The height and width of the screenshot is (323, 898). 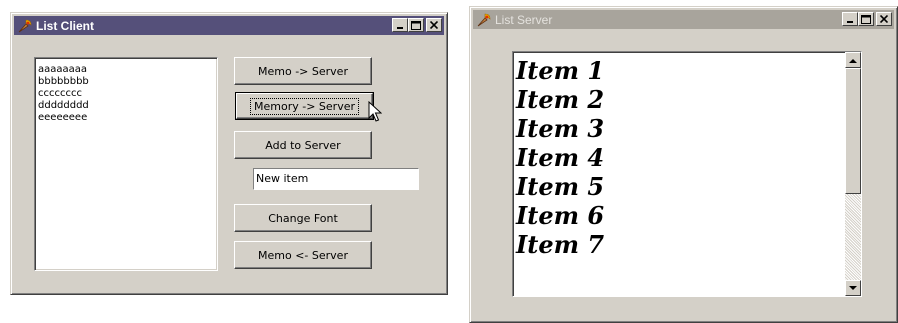 What do you see at coordinates (375, 111) in the screenshot?
I see `mouse-pointer-icon` at bounding box center [375, 111].